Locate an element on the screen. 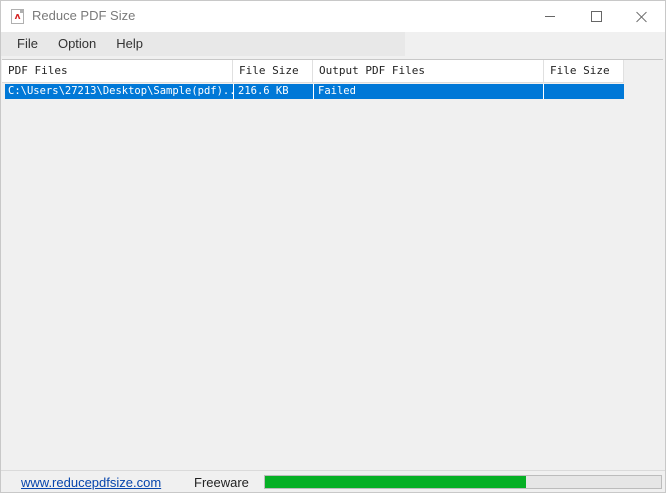  pdf-app-icon: ᴧ is located at coordinates (17, 16).